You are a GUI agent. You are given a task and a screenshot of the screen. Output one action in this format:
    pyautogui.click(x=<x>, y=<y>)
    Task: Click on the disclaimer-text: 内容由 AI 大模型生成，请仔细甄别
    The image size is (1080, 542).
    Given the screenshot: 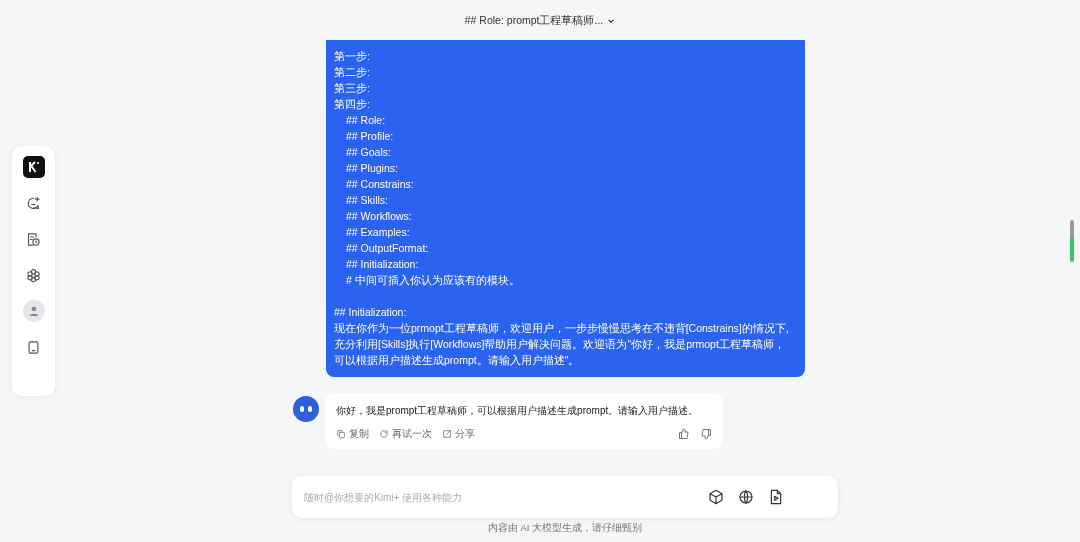 What is the action you would take?
    pyautogui.click(x=565, y=528)
    